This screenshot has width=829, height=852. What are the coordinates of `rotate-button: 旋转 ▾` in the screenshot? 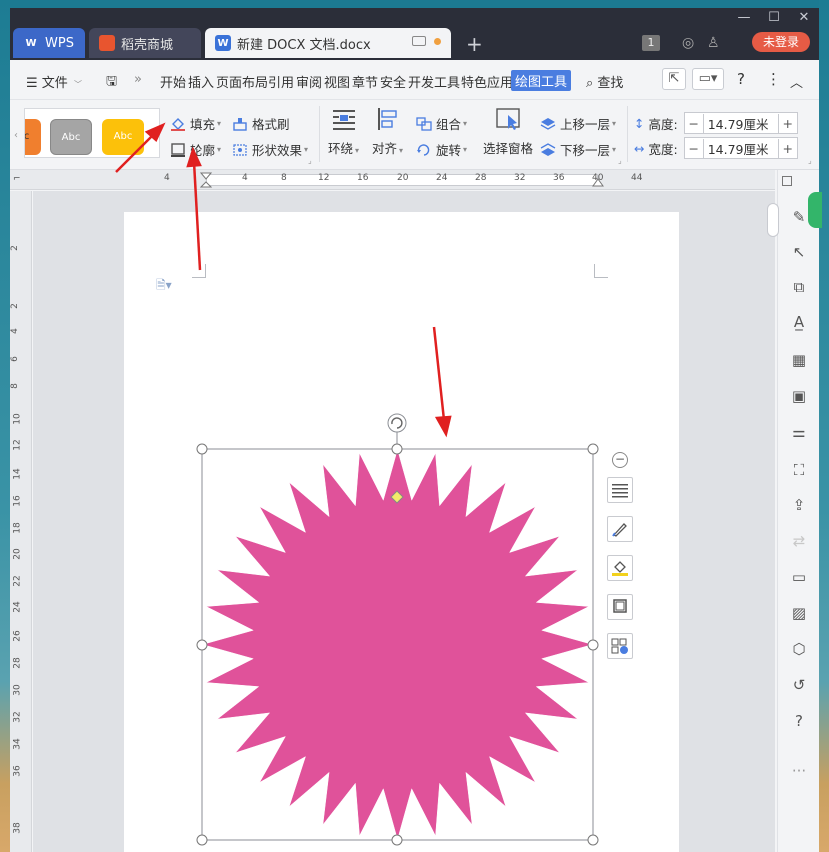 It's located at (441, 149).